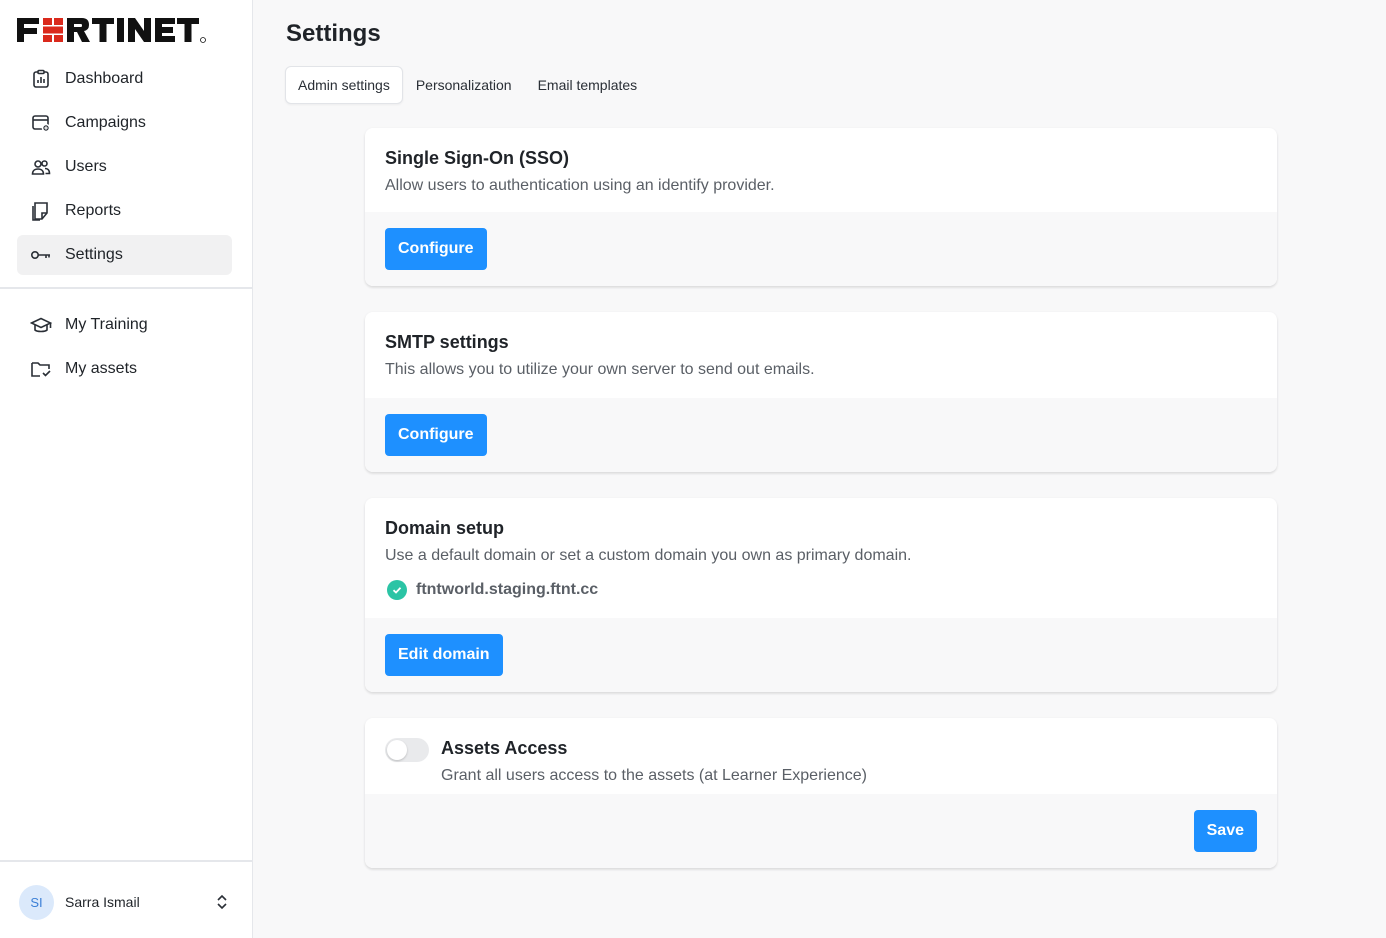 This screenshot has height=938, width=1386. What do you see at coordinates (444, 655) in the screenshot?
I see `edit-domain-button: Edit domain` at bounding box center [444, 655].